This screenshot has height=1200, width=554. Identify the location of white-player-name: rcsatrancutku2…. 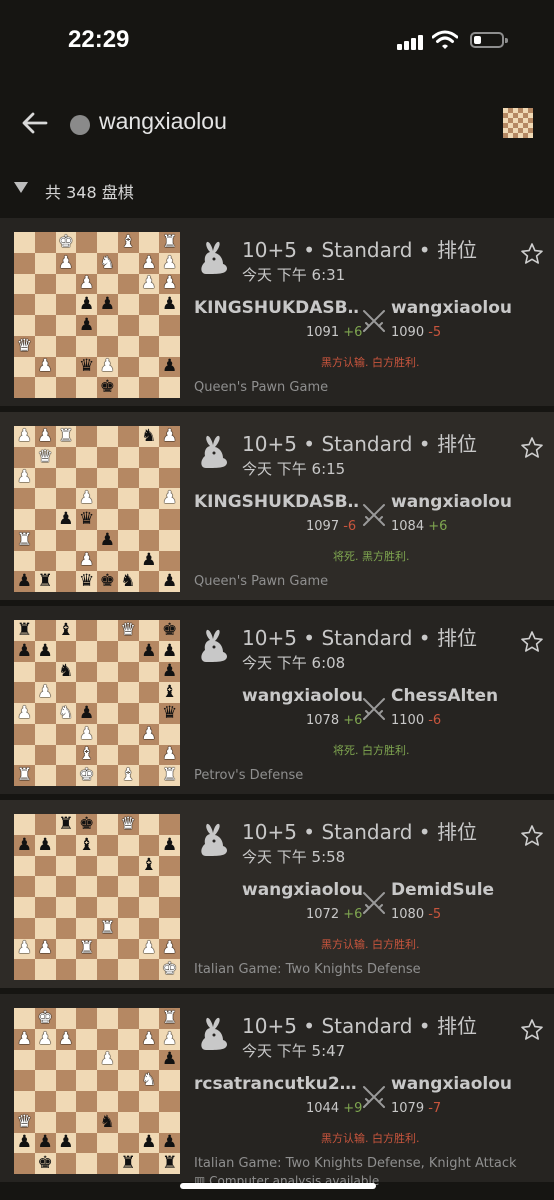
(277, 1084).